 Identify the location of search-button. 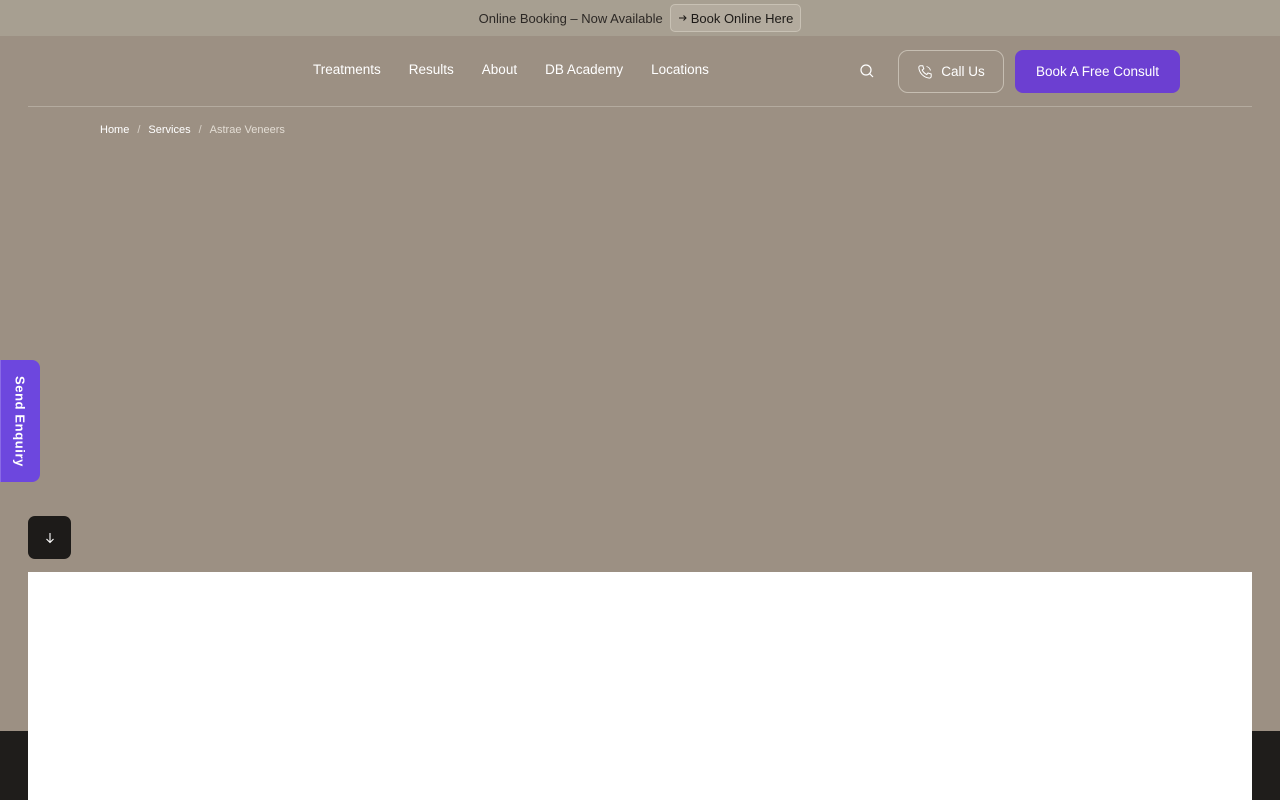
(867, 71).